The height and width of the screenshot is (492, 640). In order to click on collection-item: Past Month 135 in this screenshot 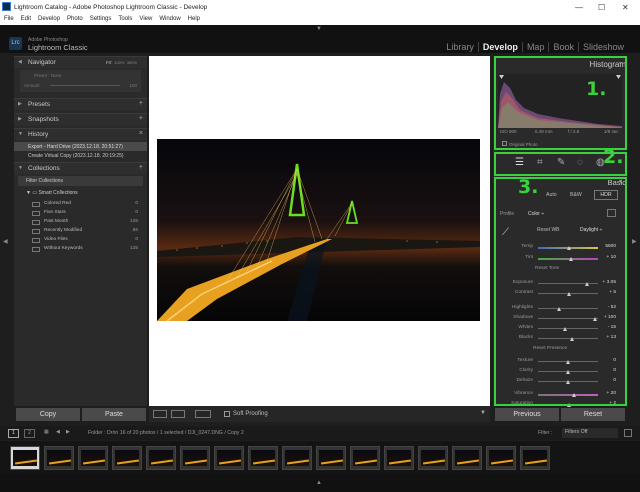, I will do `click(87, 223)`.